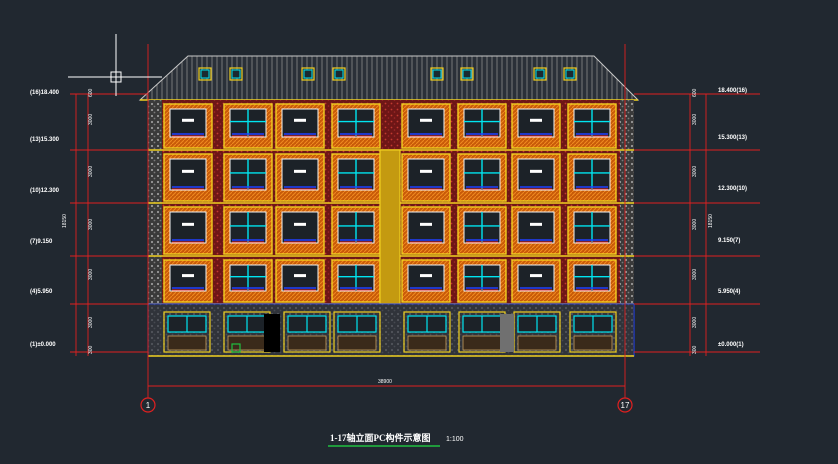  Describe the element at coordinates (148, 405) in the screenshot. I see `axis-label-1: 1` at that location.